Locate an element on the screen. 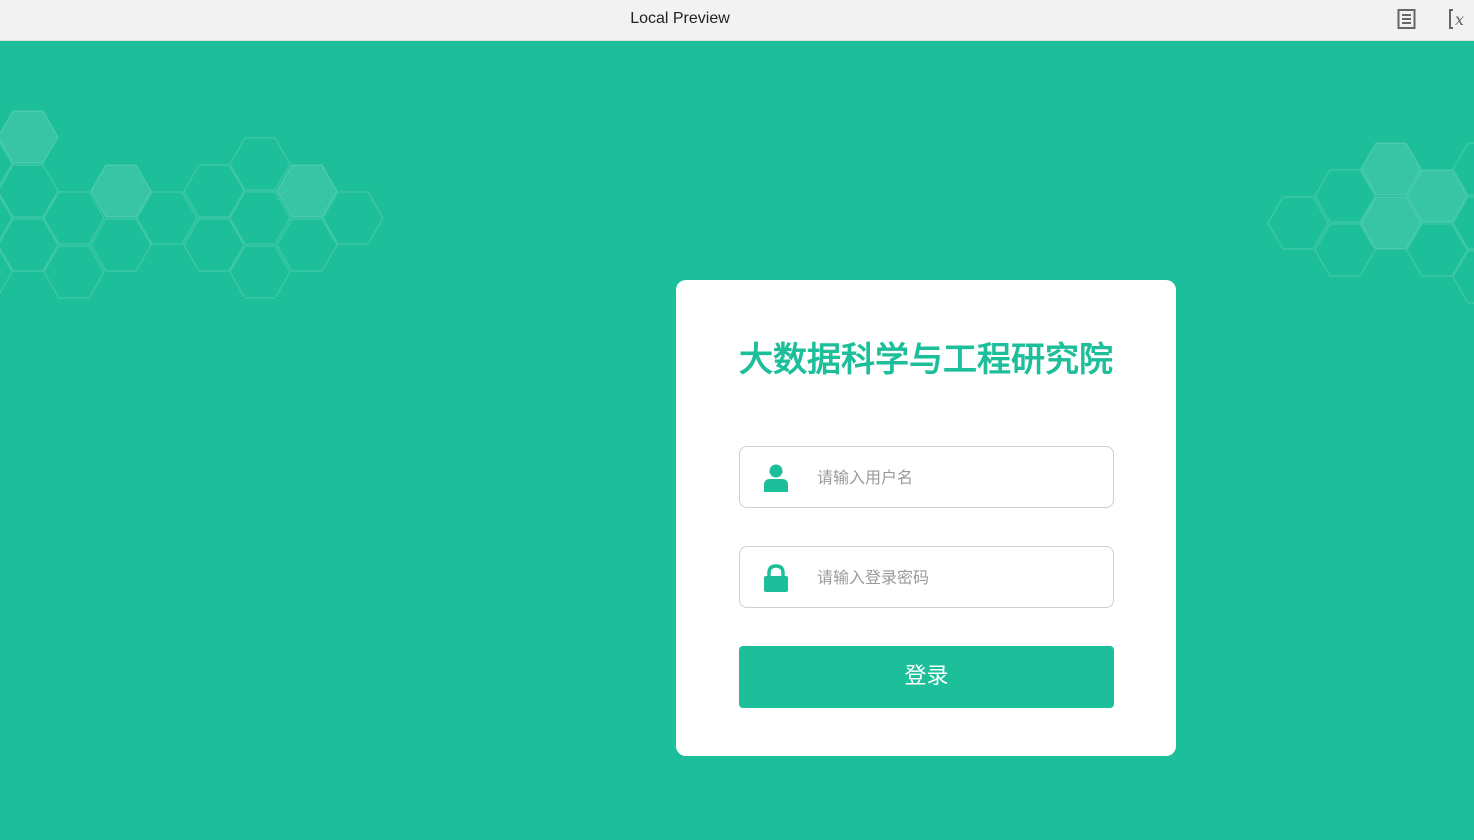 The width and height of the screenshot is (1474, 840). document-list-icon is located at coordinates (1407, 19).